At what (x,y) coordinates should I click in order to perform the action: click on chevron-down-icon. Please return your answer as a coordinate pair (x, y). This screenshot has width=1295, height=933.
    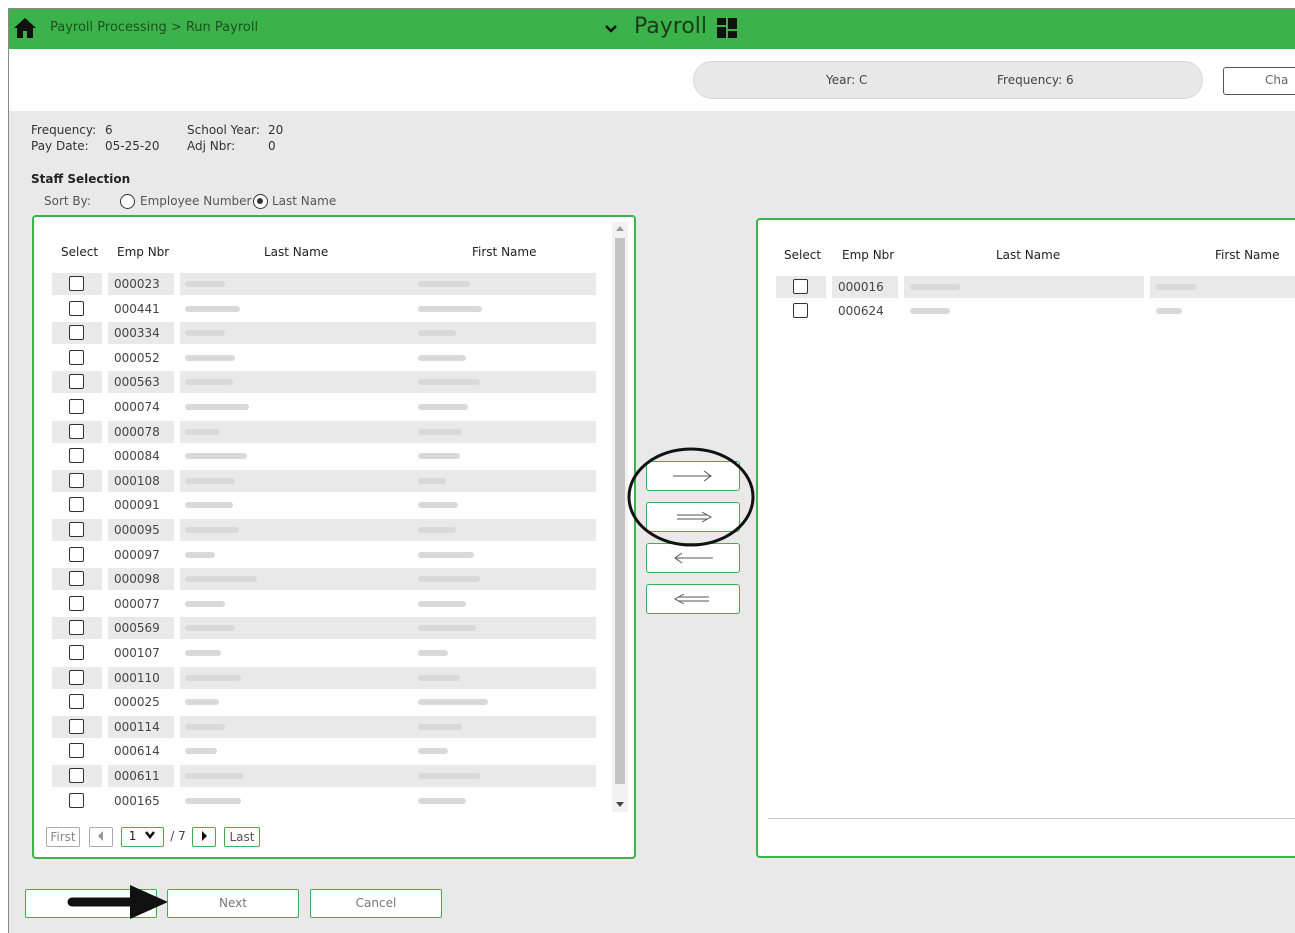
    Looking at the image, I should click on (611, 28).